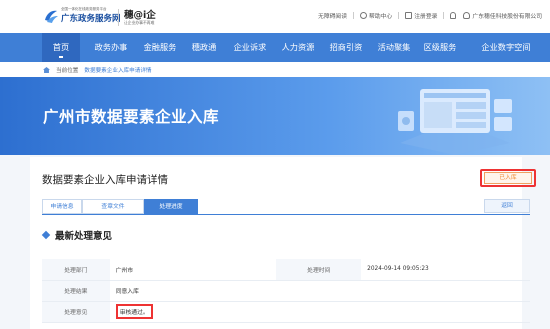  Describe the element at coordinates (319, 291) in the screenshot. I see `value-result: 同意入库` at that location.